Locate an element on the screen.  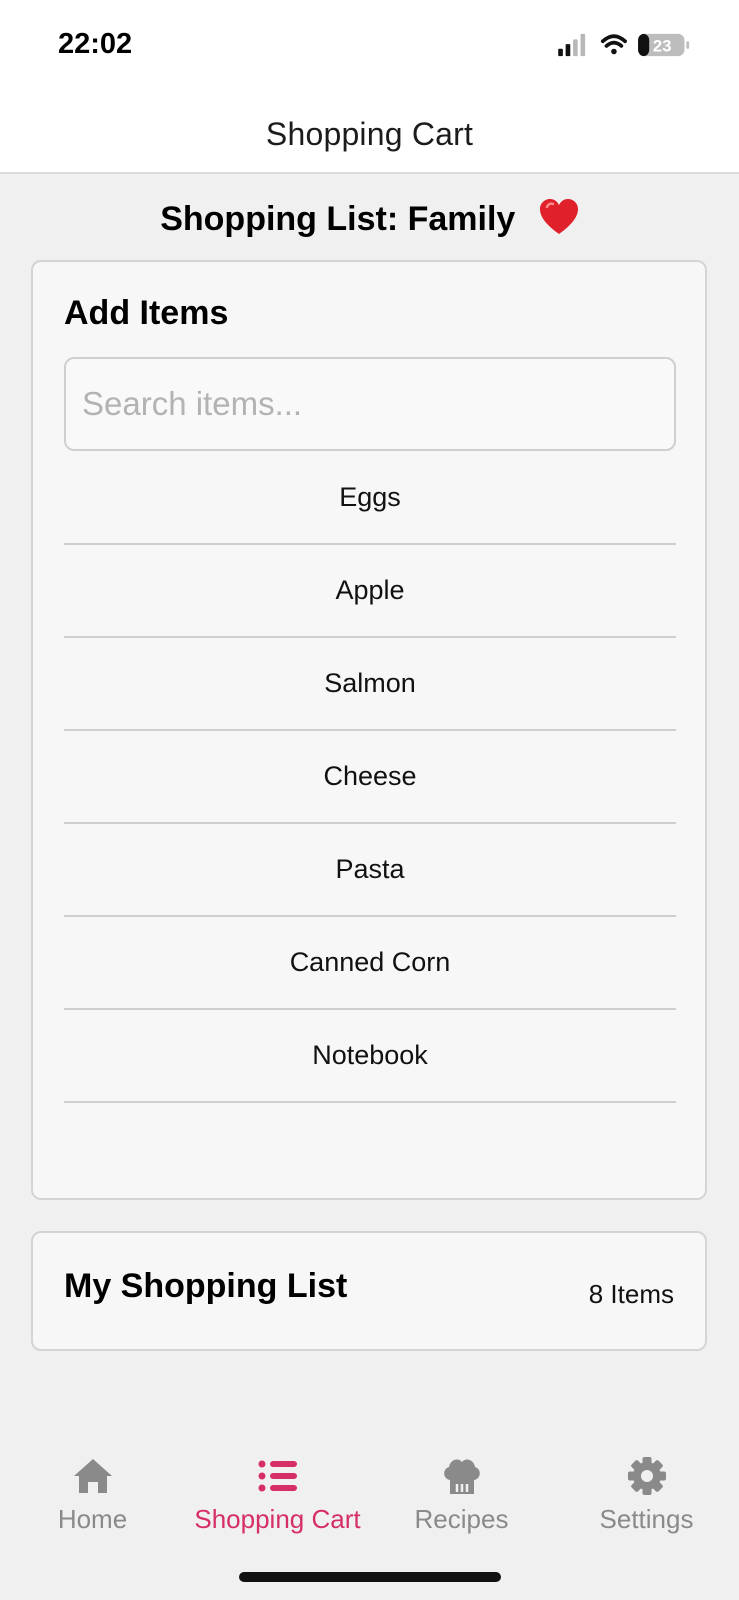
tab-label: Shopping Cart is located at coordinates (277, 1519).